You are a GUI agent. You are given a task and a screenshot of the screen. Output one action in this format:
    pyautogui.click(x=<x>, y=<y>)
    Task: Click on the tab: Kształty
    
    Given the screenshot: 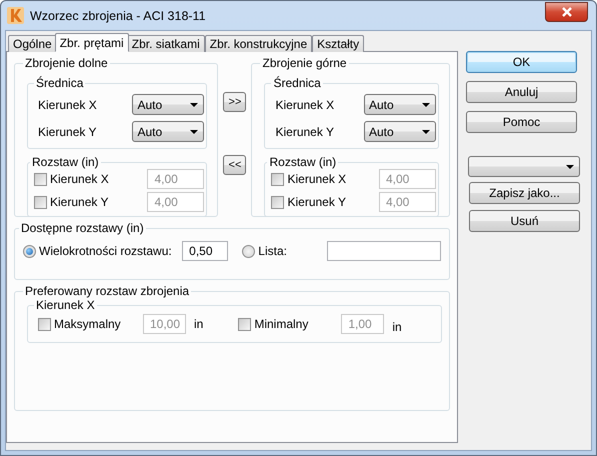 What is the action you would take?
    pyautogui.click(x=338, y=43)
    